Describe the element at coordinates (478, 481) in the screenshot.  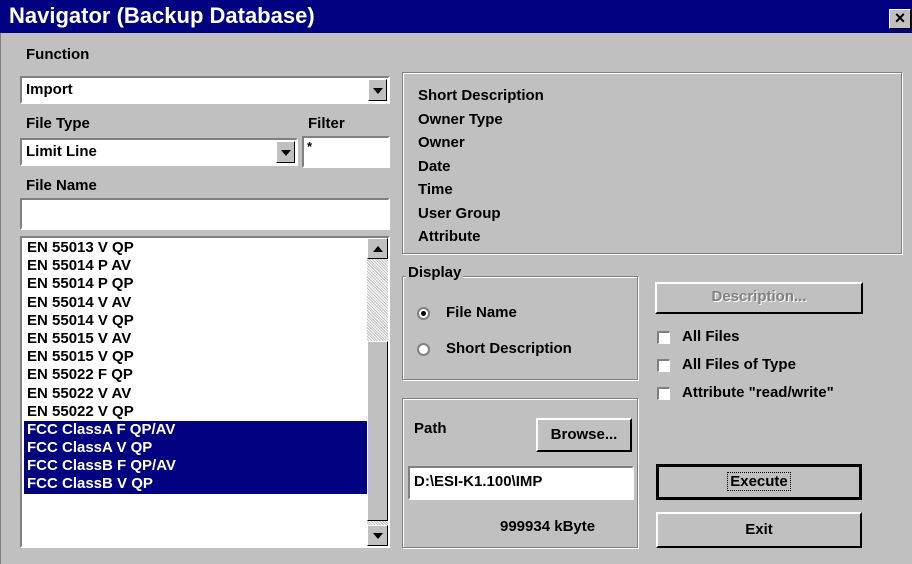
I see `path-value: D:\ESI-K1.100\IMP` at that location.